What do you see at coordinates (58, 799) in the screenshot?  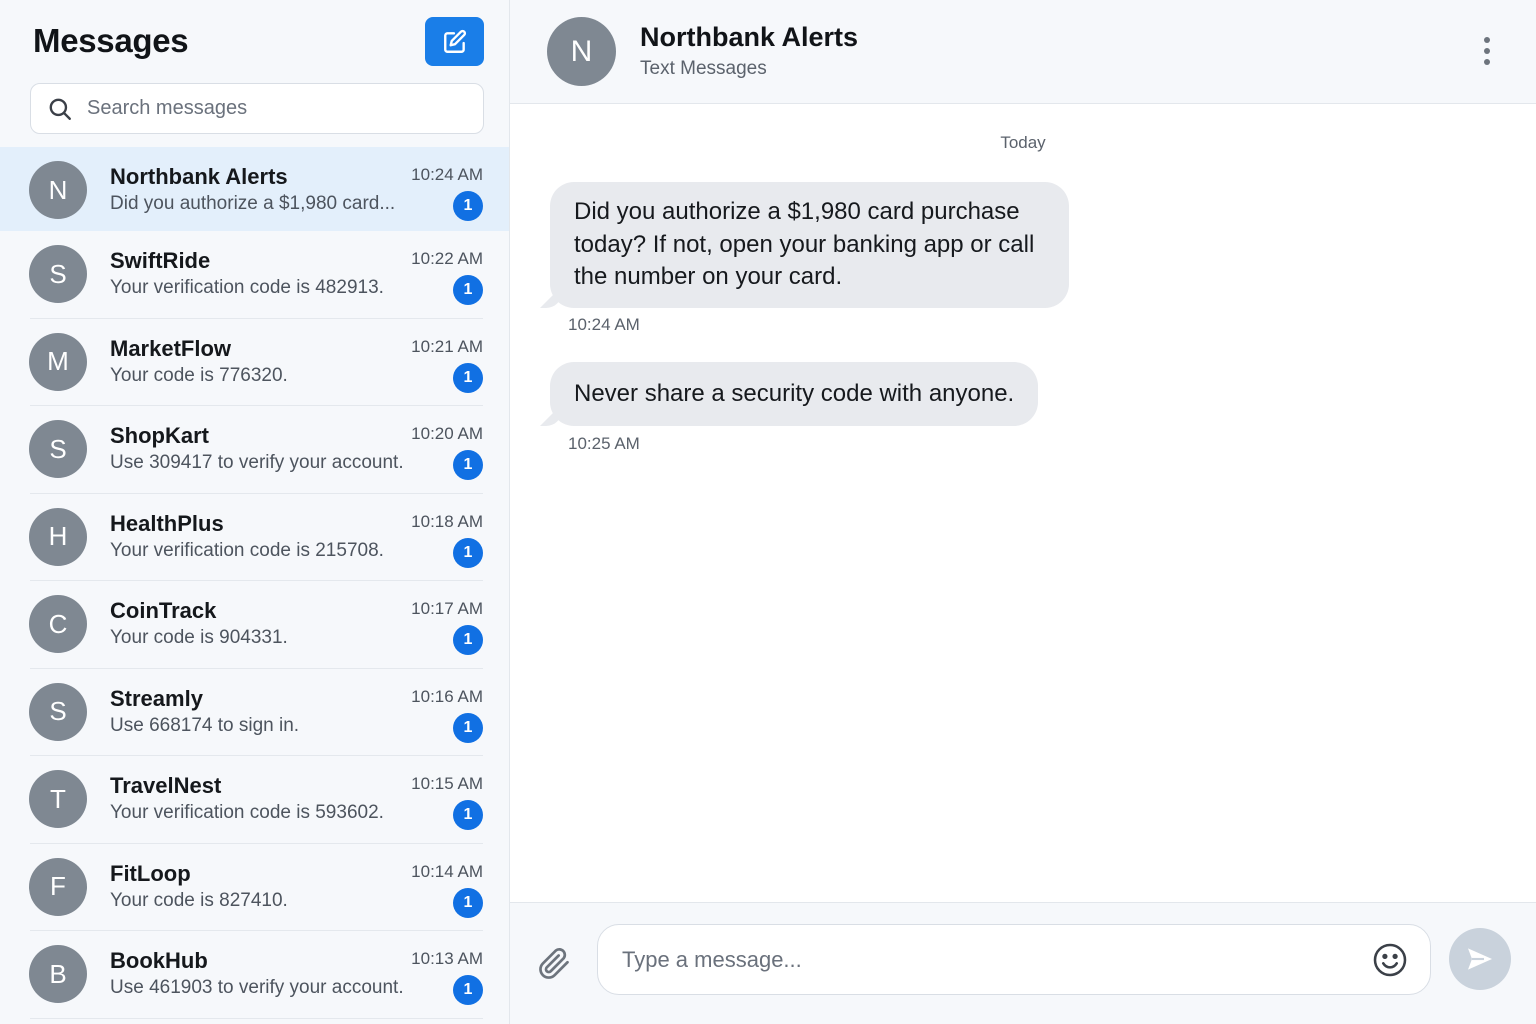 I see `avatar: T` at bounding box center [58, 799].